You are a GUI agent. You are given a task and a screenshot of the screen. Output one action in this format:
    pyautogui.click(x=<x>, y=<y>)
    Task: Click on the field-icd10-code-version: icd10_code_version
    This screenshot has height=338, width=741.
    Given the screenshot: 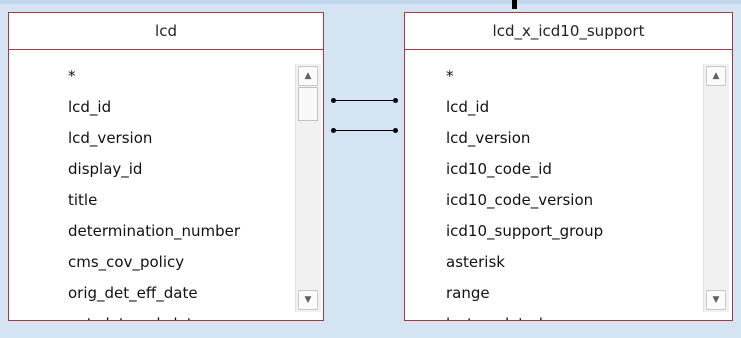 What is the action you would take?
    pyautogui.click(x=519, y=200)
    